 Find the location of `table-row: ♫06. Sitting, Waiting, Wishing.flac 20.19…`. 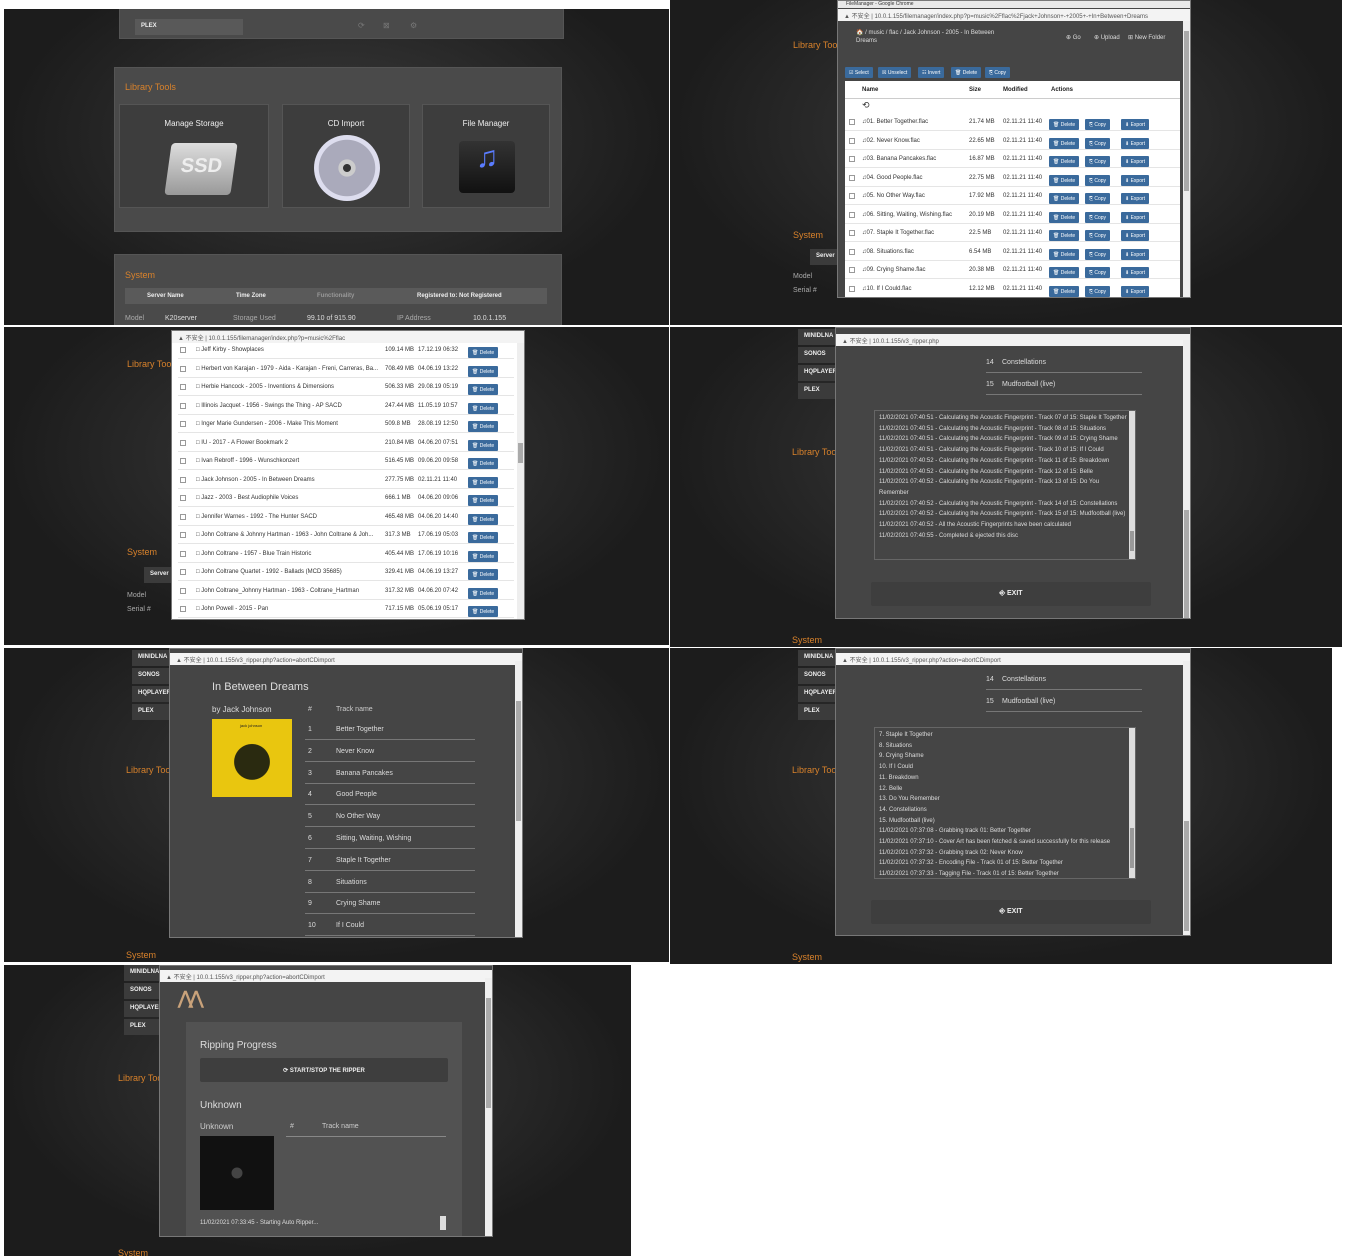

table-row: ♫06. Sitting, Waiting, Wishing.flac 20.19… is located at coordinates (1012, 215).